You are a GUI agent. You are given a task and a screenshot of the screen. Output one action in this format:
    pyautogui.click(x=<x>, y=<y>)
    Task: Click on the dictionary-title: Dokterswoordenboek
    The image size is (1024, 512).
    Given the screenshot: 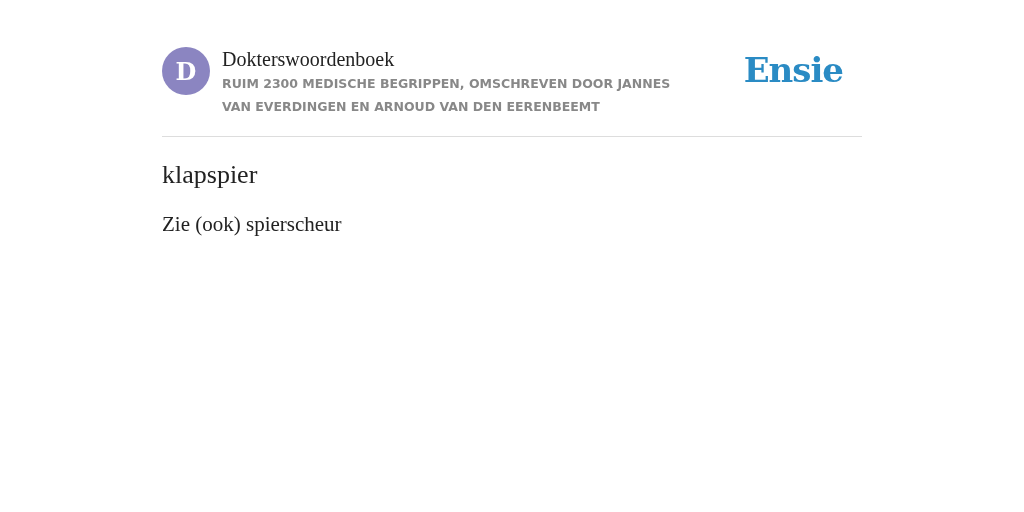 What is the action you would take?
    pyautogui.click(x=308, y=59)
    